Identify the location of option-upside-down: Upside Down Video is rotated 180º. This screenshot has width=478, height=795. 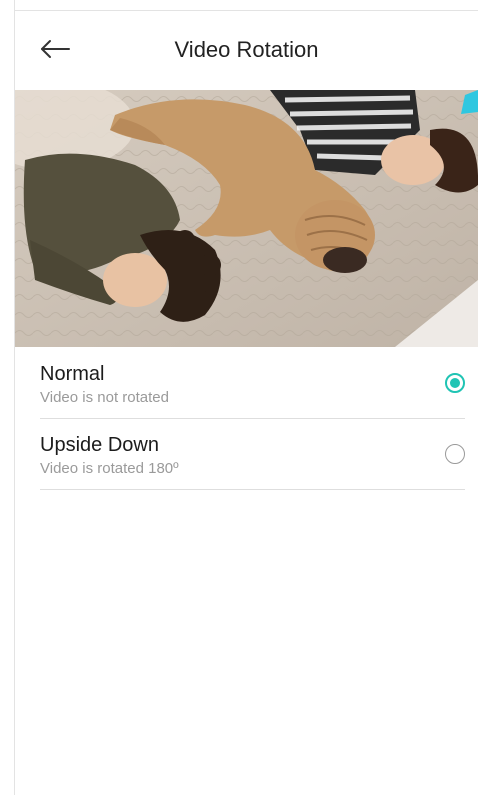
(252, 454).